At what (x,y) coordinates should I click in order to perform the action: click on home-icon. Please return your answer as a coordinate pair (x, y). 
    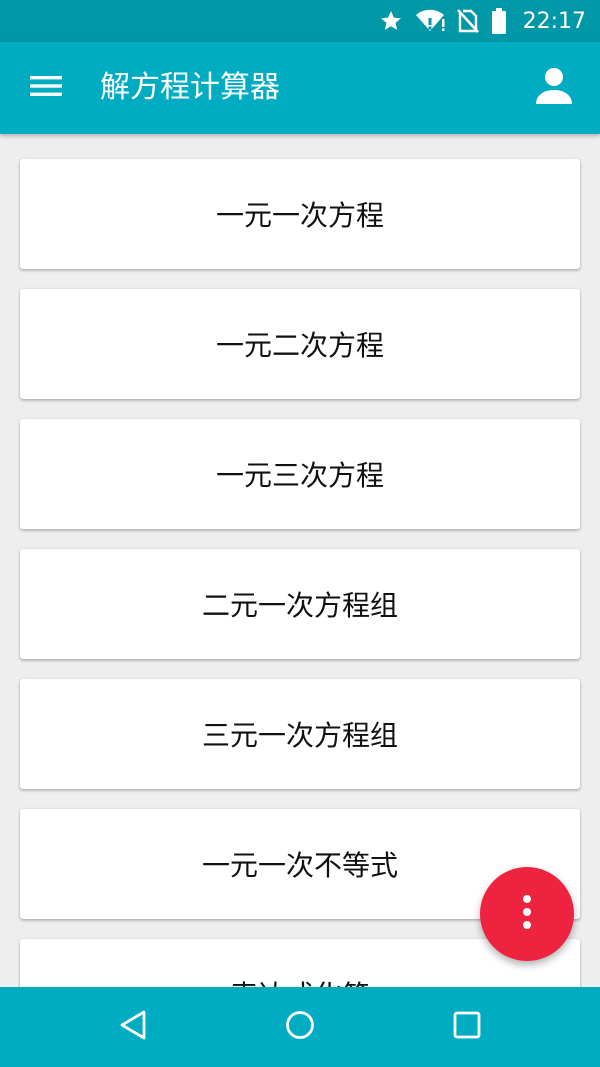
    Looking at the image, I should click on (300, 1027).